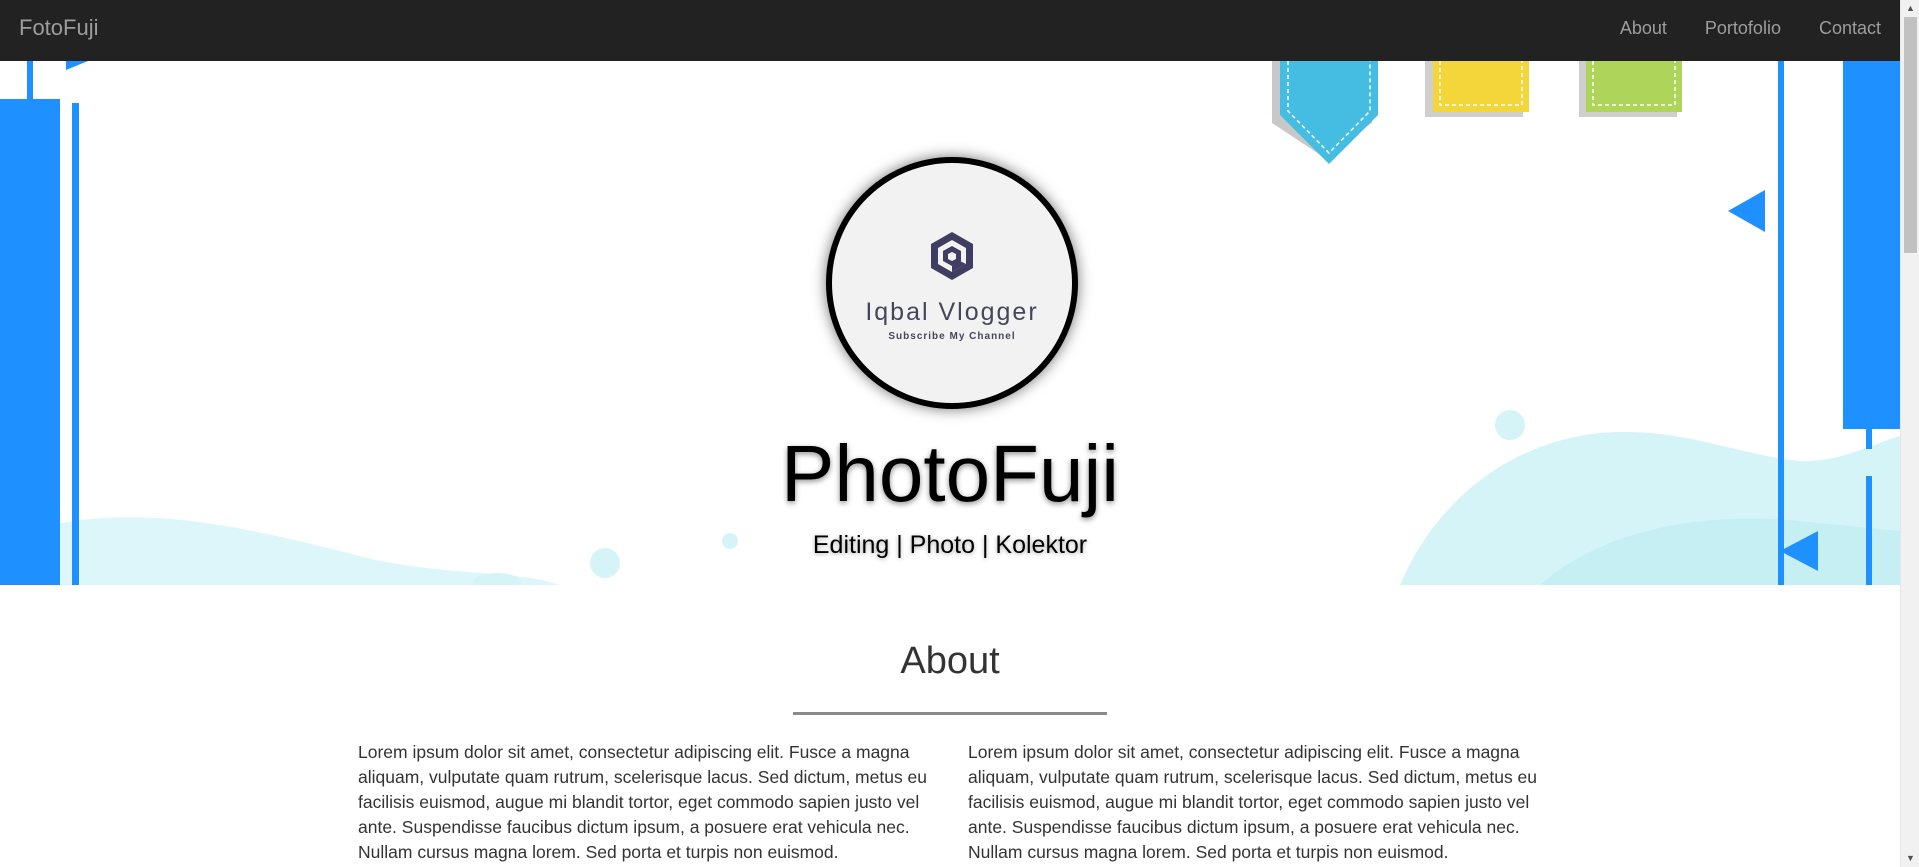 The width and height of the screenshot is (1919, 867). What do you see at coordinates (1909, 433) in the screenshot?
I see `scrollbar: ▲ ▼` at bounding box center [1909, 433].